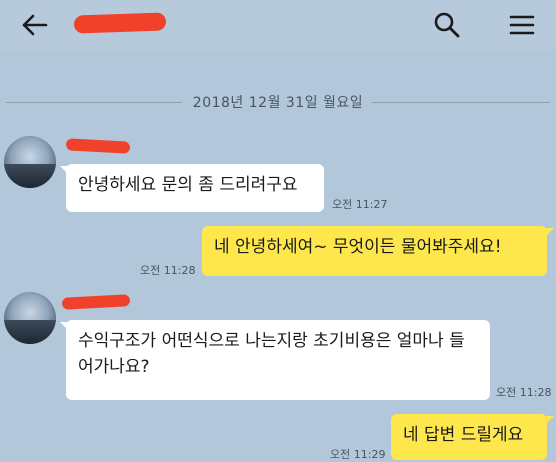 Image resolution: width=556 pixels, height=462 pixels. I want to click on message-bubble-incoming: 안녕하세요 문의 좀 드리려구요, so click(195, 188).